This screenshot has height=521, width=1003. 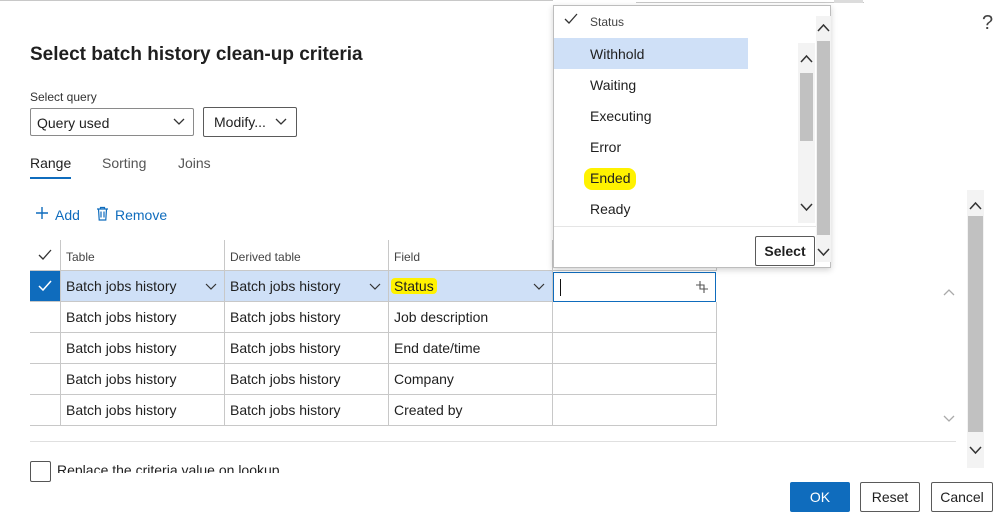 What do you see at coordinates (685, 226) in the screenshot?
I see `lookup-divider` at bounding box center [685, 226].